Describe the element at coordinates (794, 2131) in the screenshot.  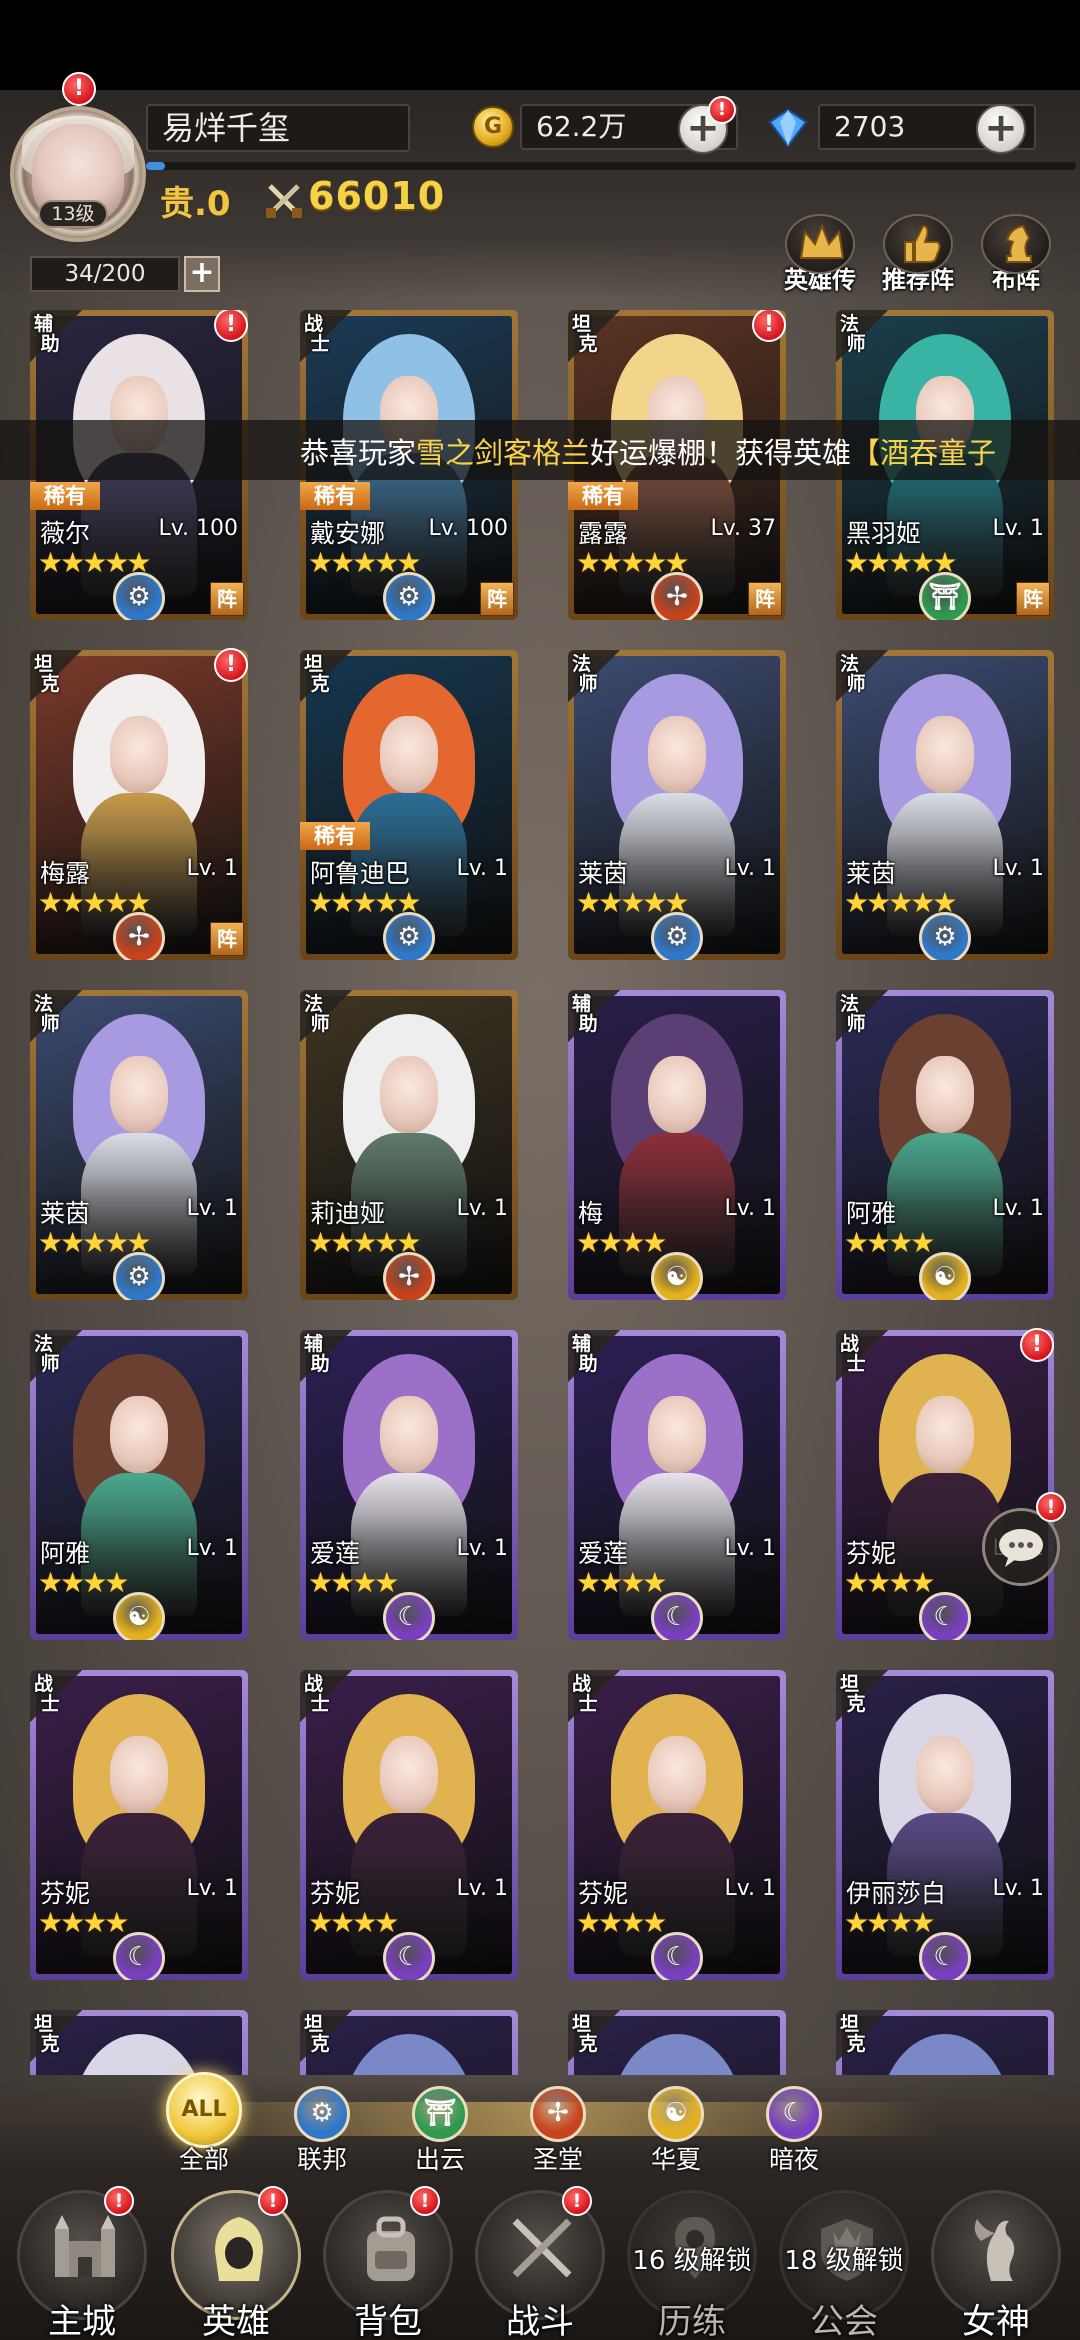
I see `faction-filter-5: ☾ 暗夜` at that location.